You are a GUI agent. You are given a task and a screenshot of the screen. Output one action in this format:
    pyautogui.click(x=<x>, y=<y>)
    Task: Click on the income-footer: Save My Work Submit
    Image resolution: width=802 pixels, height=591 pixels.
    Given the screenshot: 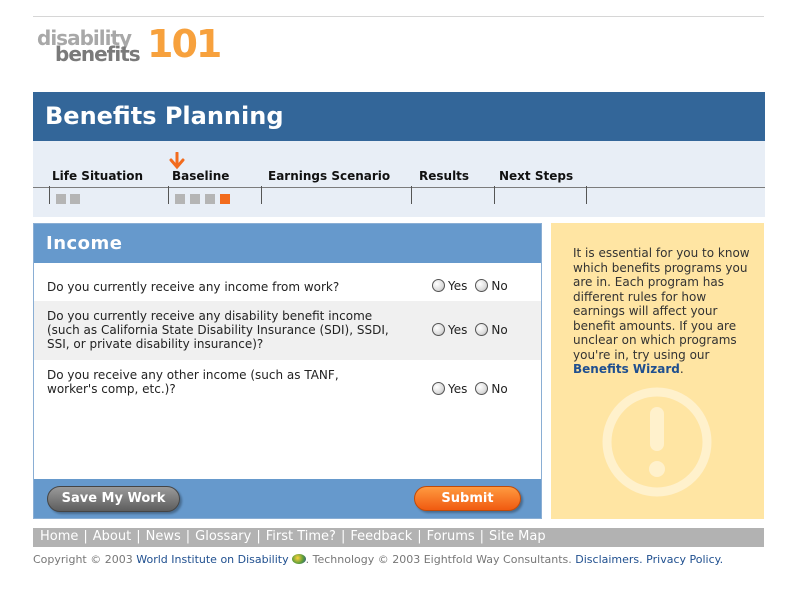 What is the action you would take?
    pyautogui.click(x=287, y=498)
    